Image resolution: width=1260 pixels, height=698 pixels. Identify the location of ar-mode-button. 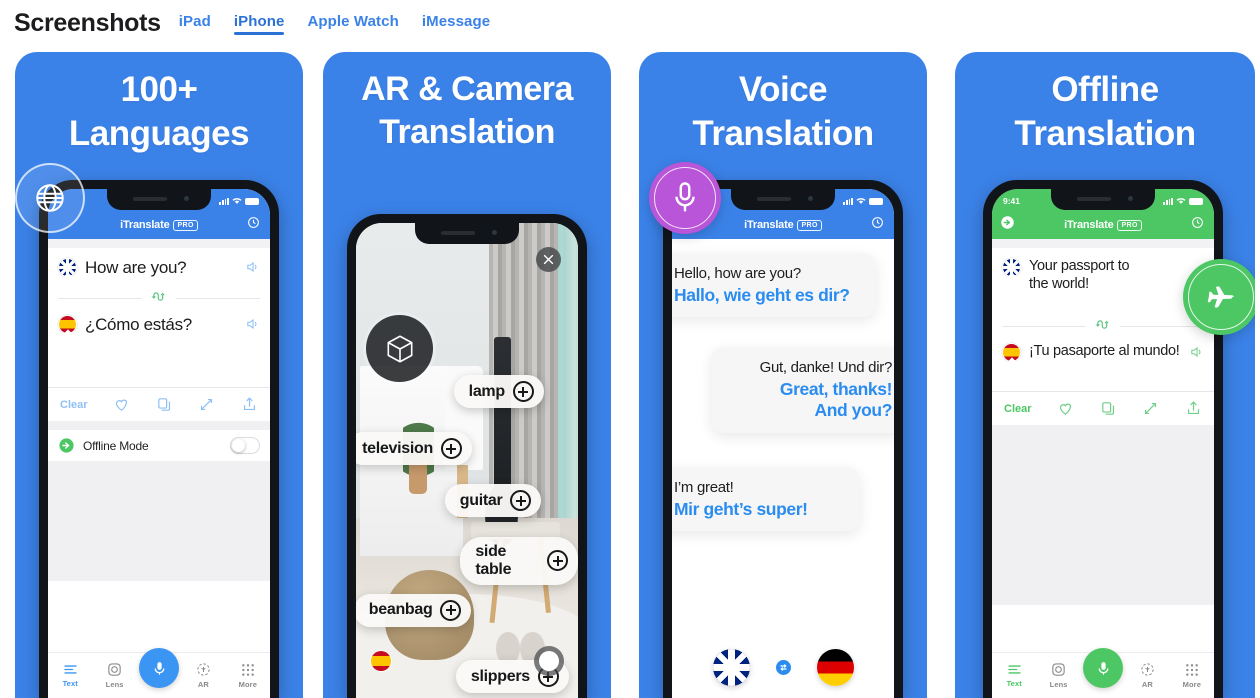
(399, 348).